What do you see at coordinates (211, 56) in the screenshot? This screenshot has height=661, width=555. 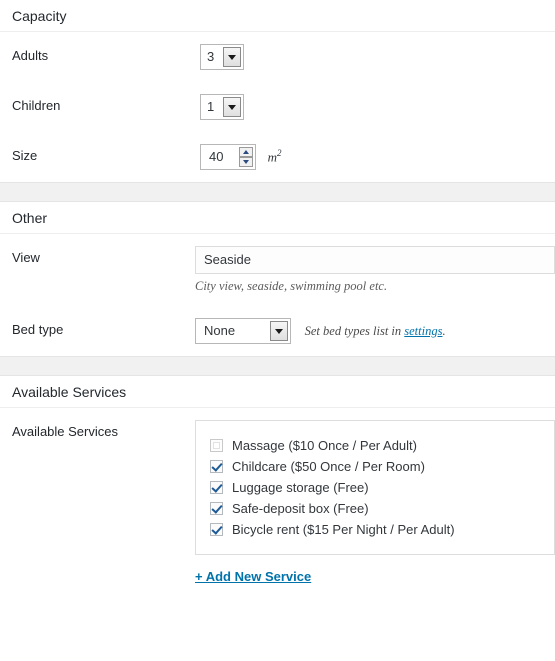 I see `adults-select-value: 3` at bounding box center [211, 56].